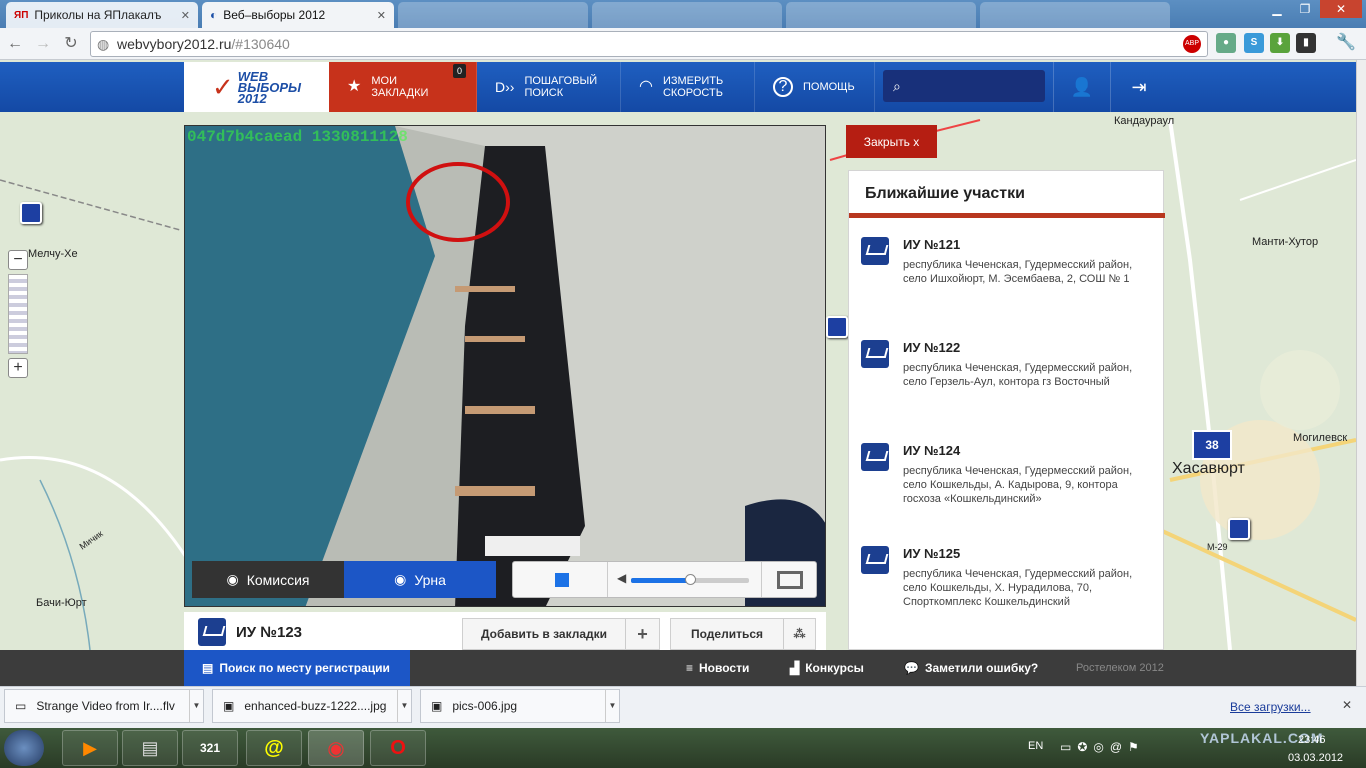 This screenshot has height=768, width=1366. What do you see at coordinates (964, 86) in the screenshot?
I see `site-search-input: ⌕` at bounding box center [964, 86].